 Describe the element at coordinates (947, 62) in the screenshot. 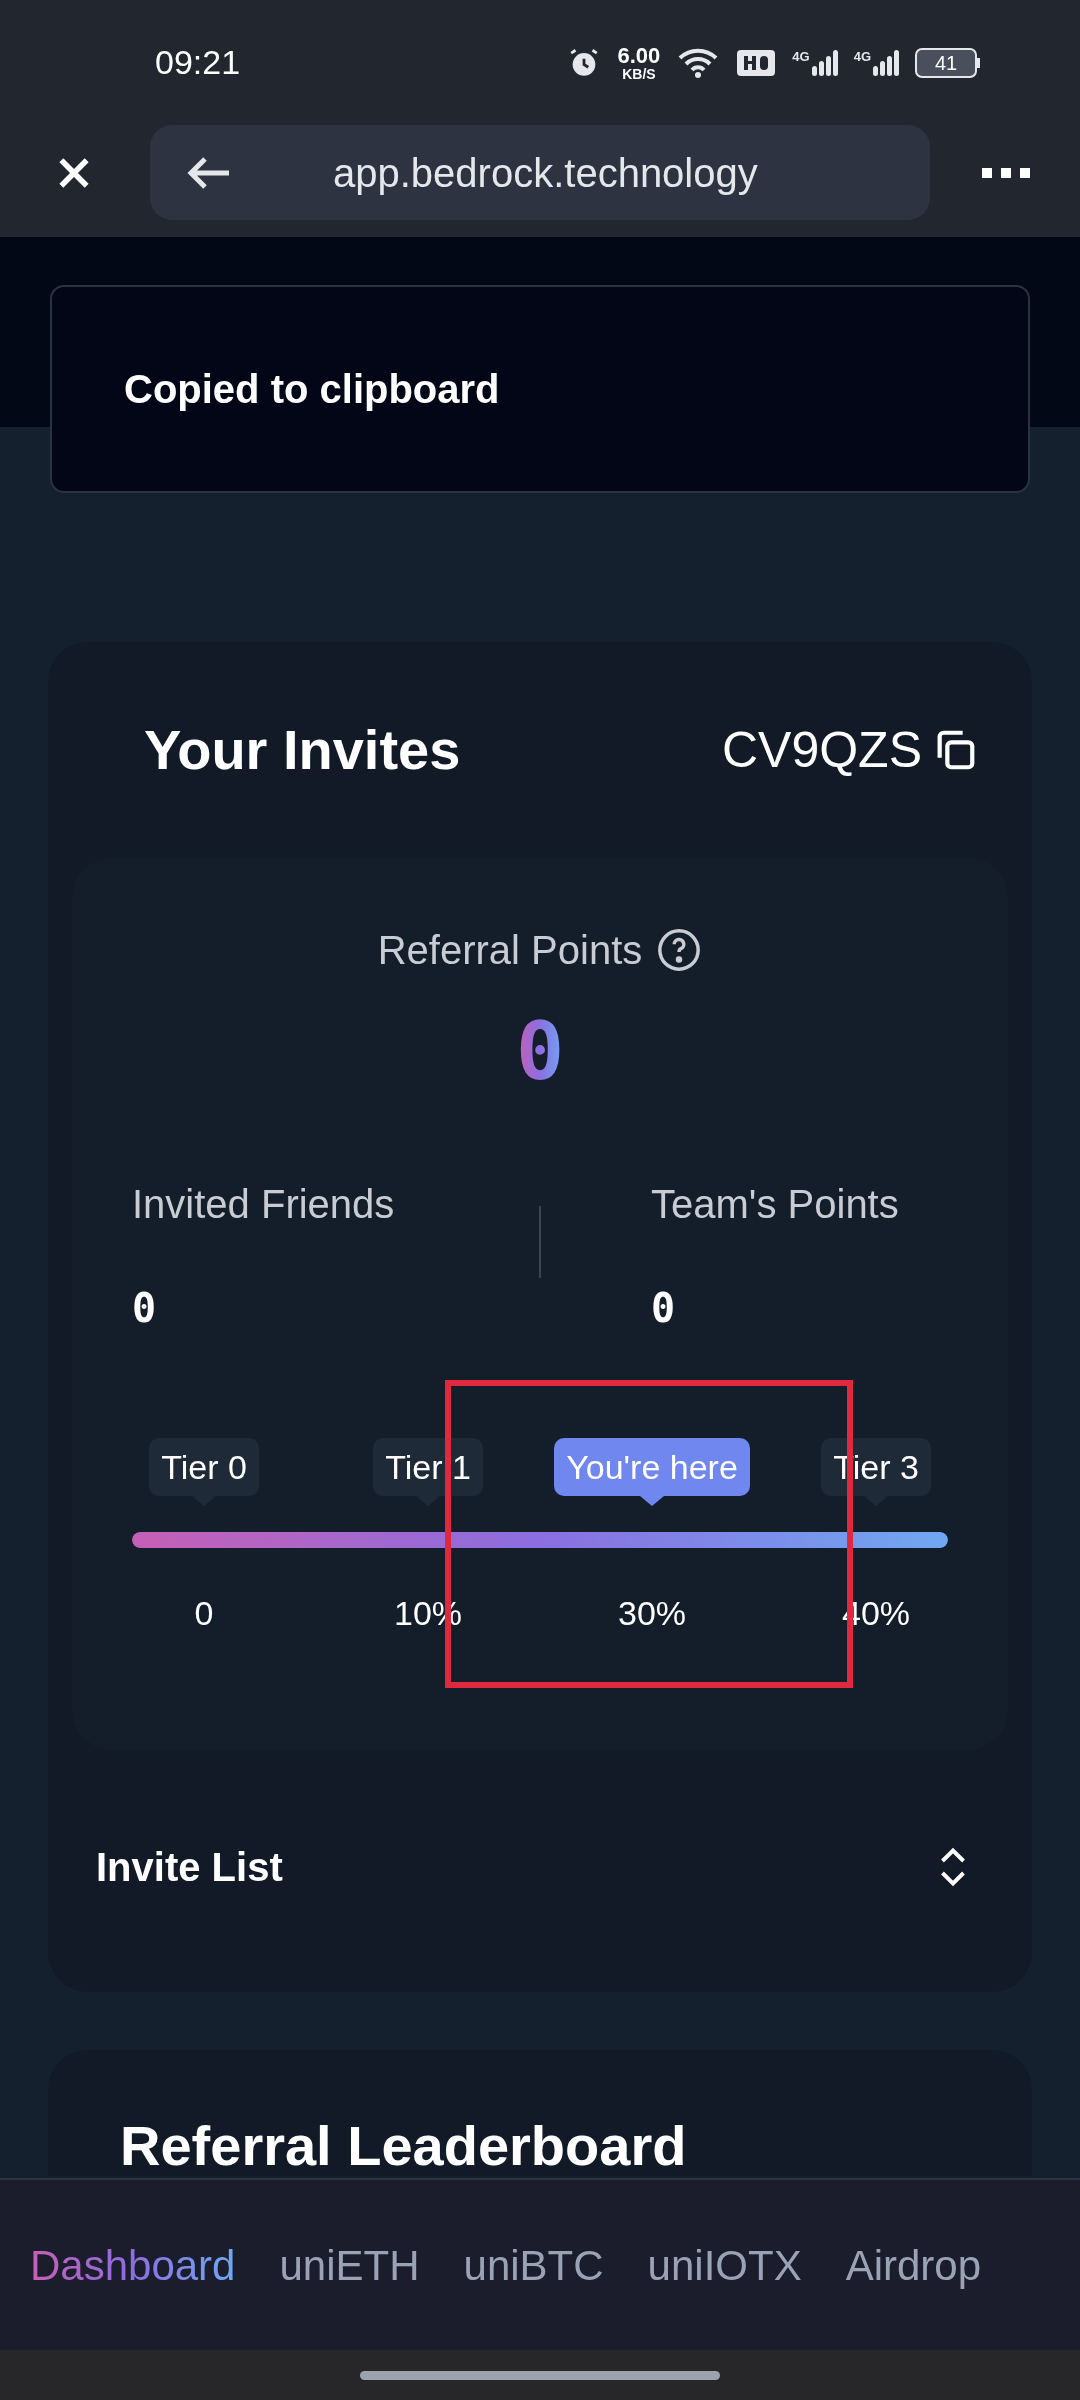

I see `battery-icon: 41` at that location.